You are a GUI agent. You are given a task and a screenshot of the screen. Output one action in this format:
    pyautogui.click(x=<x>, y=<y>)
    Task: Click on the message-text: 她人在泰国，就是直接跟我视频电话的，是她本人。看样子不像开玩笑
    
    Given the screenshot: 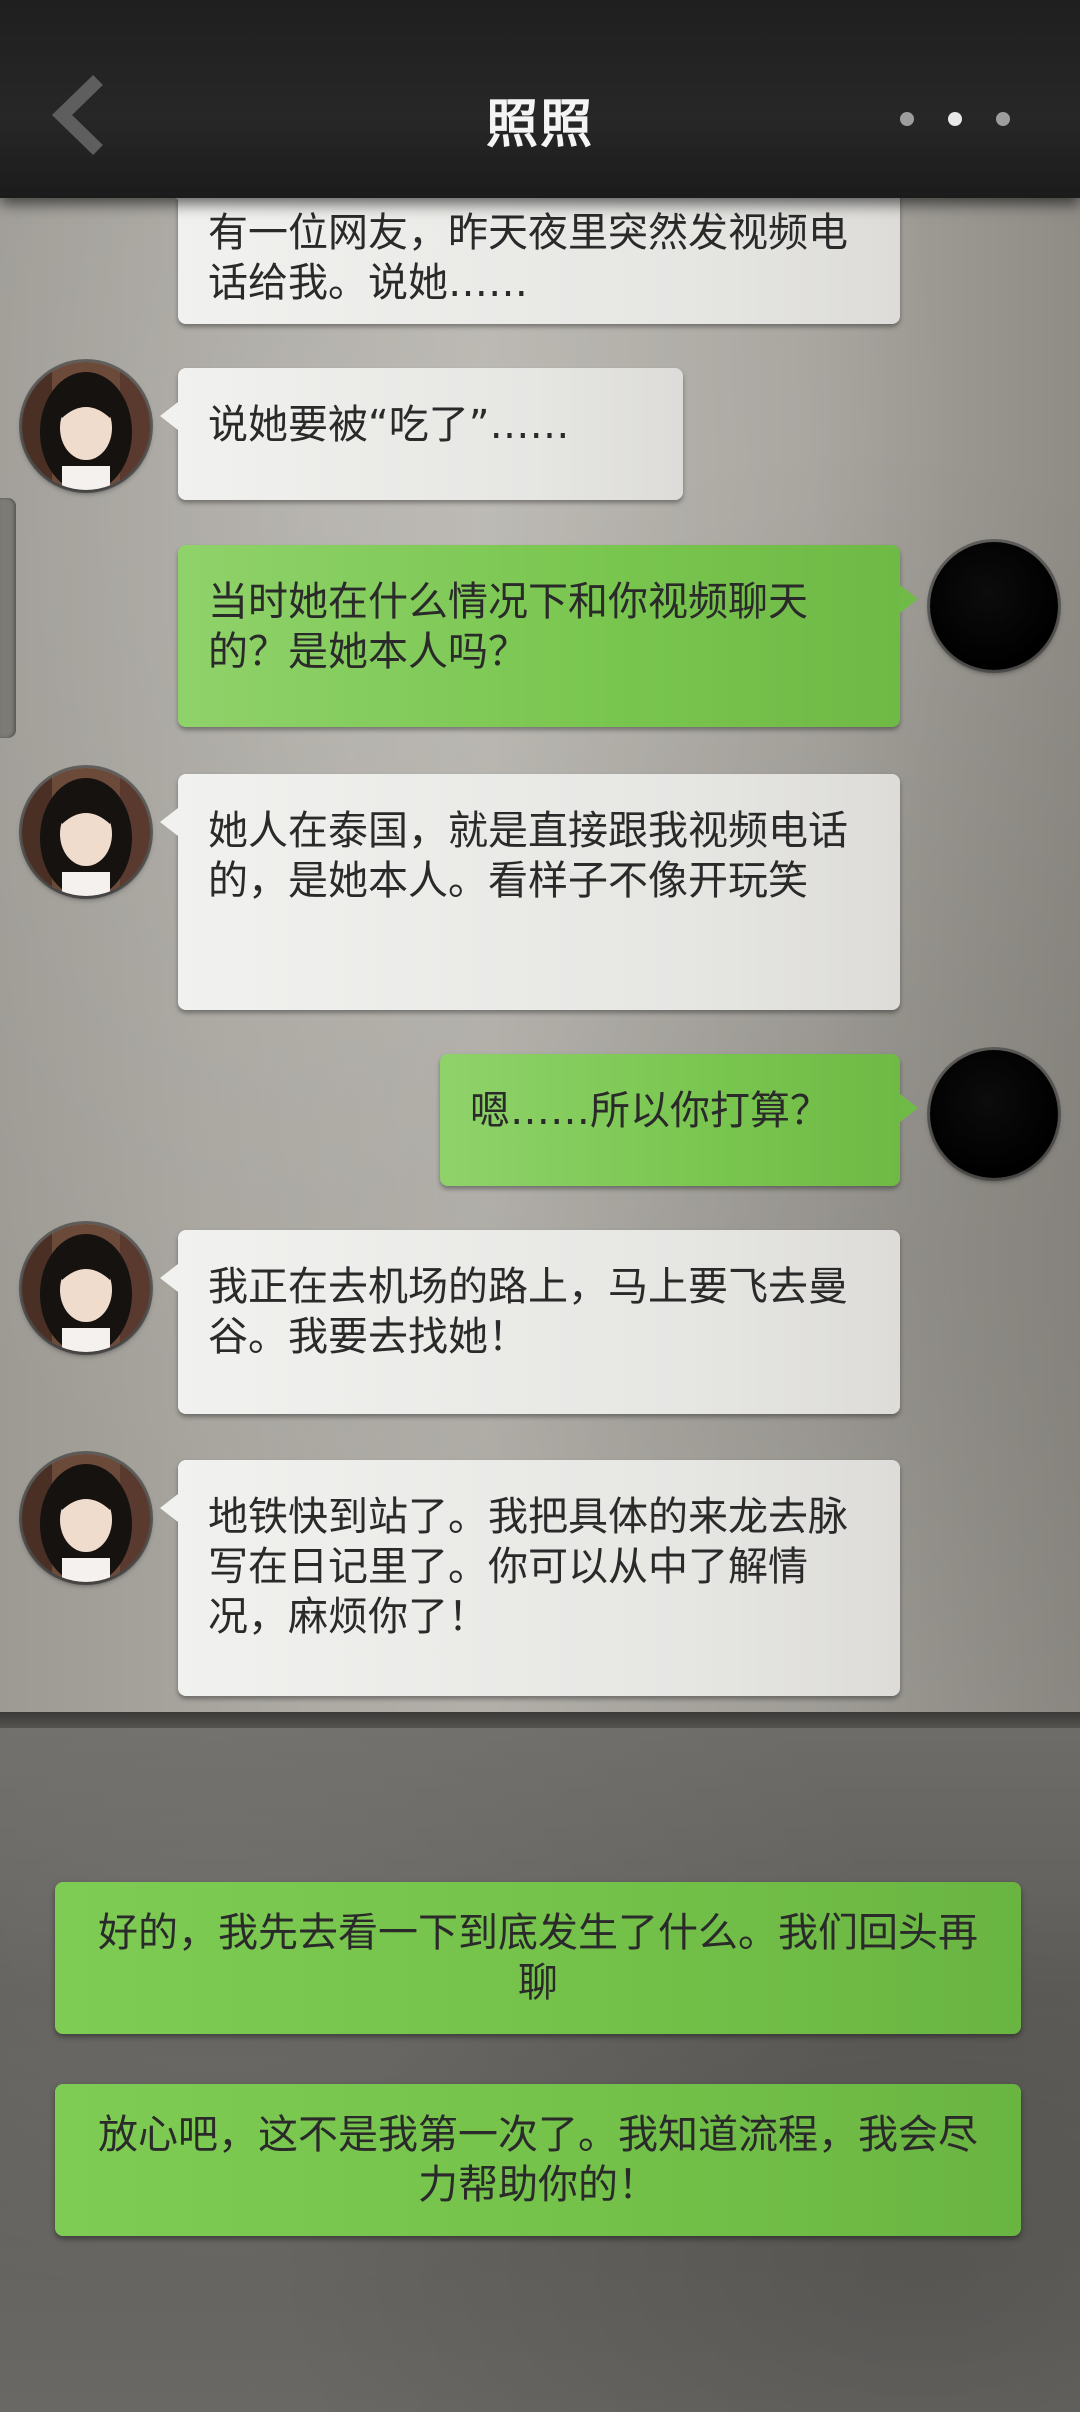 What is the action you would take?
    pyautogui.click(x=528, y=856)
    